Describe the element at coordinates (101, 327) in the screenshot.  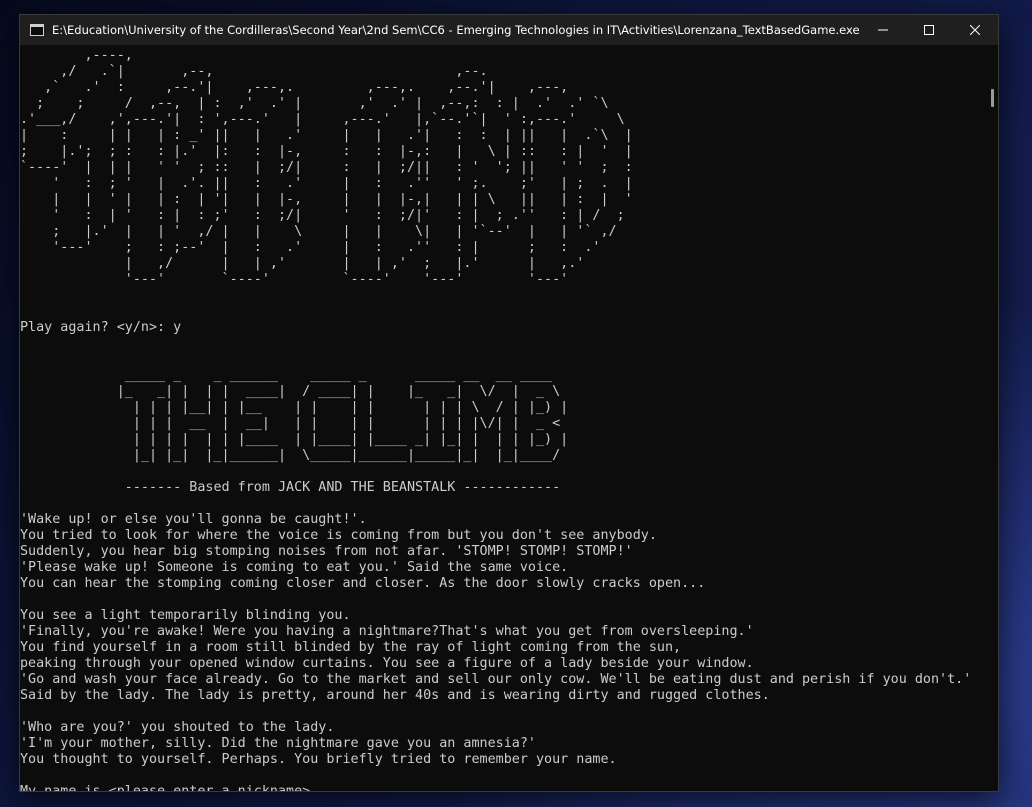
I see `replay-prompt: Play again? <y/n>: y` at that location.